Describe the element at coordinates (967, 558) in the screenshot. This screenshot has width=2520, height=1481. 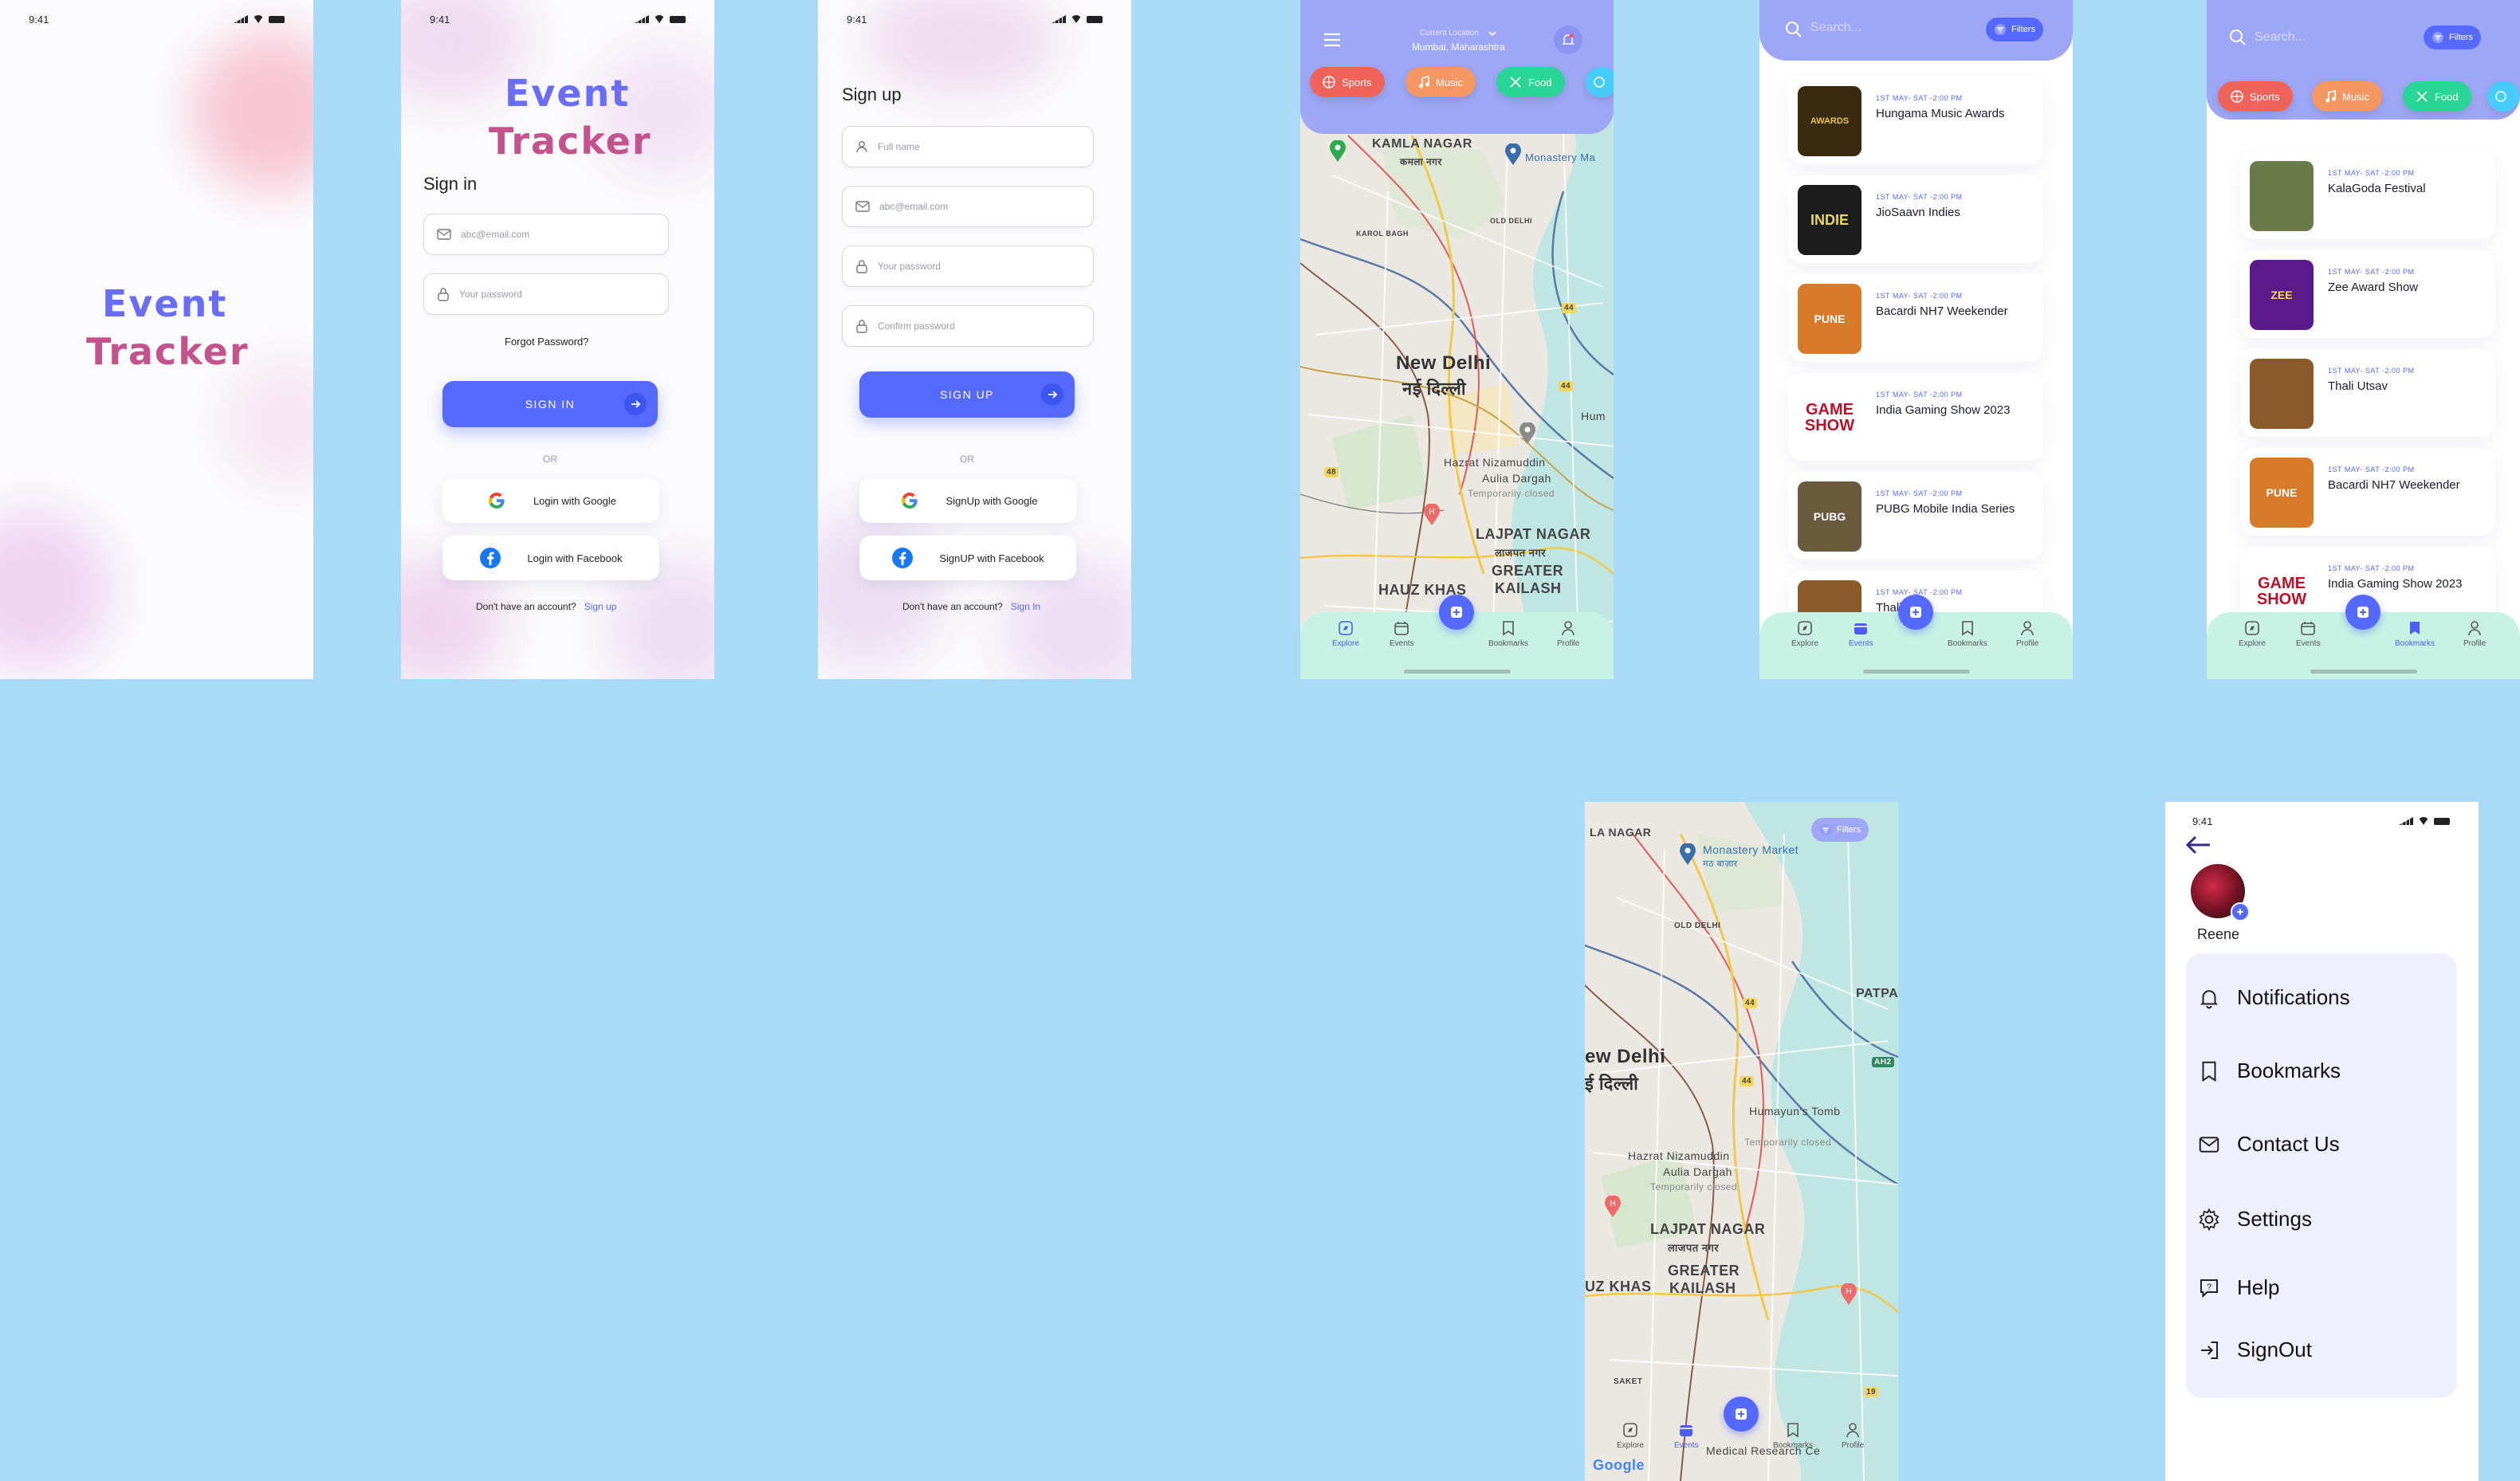
I see `facebook-signup-button: SignUP with Facebook` at that location.